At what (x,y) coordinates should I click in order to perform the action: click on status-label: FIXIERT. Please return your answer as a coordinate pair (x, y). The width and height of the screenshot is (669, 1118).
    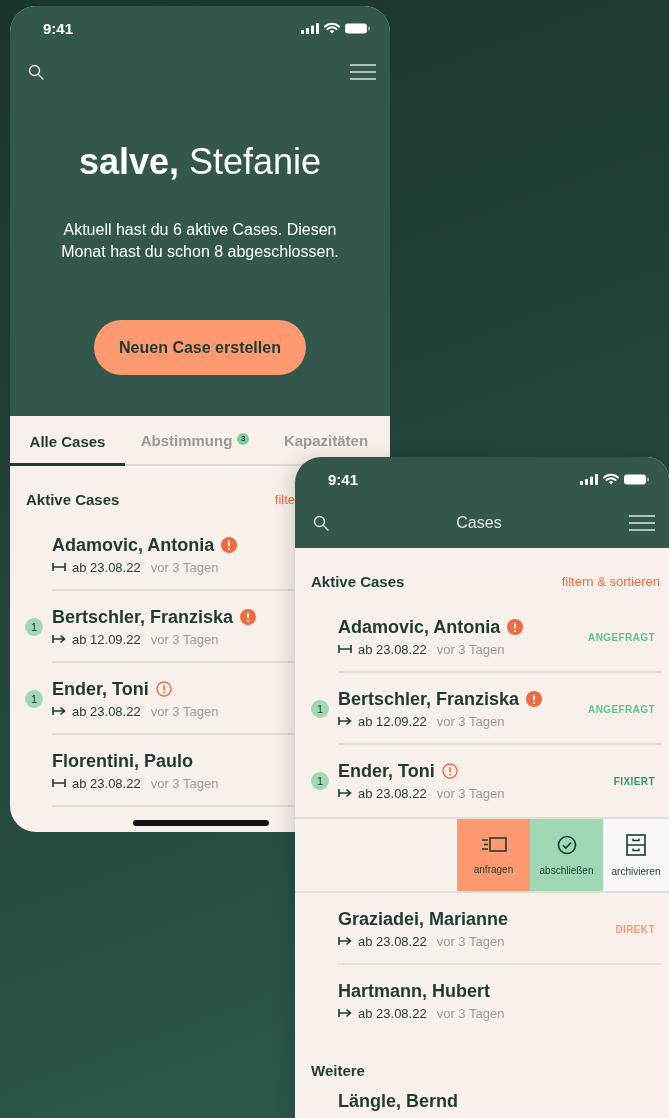
    Looking at the image, I should click on (634, 781).